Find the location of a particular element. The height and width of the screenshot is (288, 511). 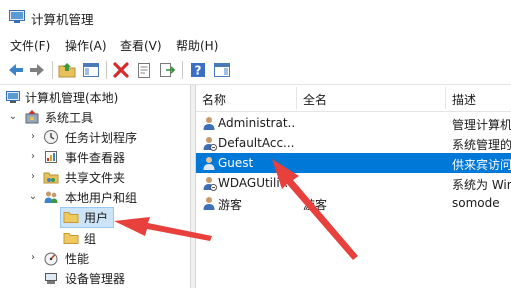

tree-item-label: 共享文件夹 is located at coordinates (95, 178).